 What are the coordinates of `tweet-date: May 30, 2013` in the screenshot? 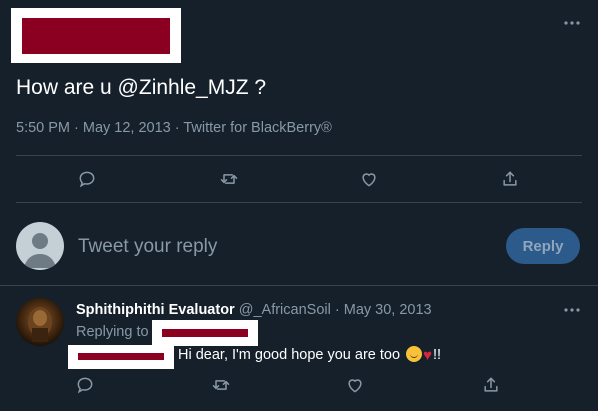 It's located at (388, 310).